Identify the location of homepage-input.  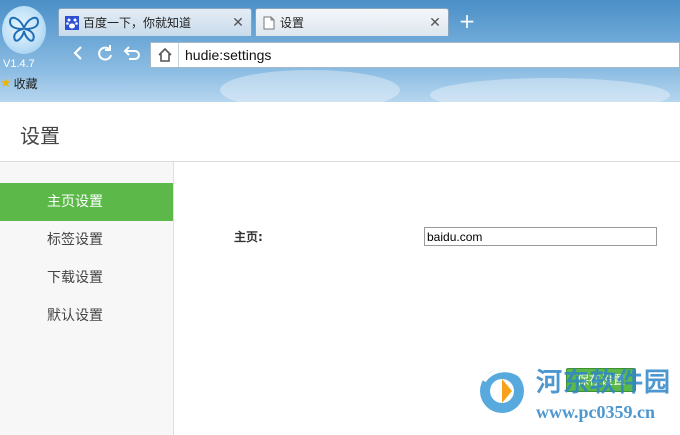
(540, 236).